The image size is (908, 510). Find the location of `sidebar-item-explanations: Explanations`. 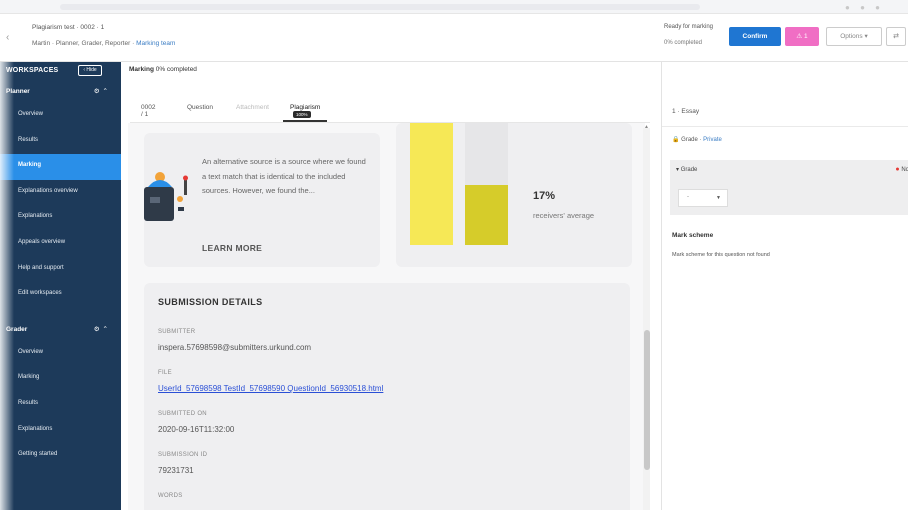

sidebar-item-explanations: Explanations is located at coordinates (60, 218).